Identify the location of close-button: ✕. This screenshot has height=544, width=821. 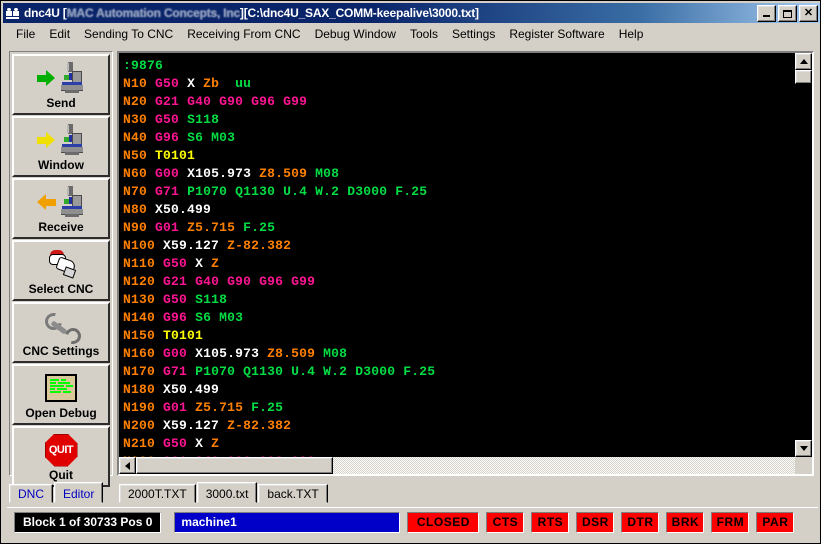
(808, 13).